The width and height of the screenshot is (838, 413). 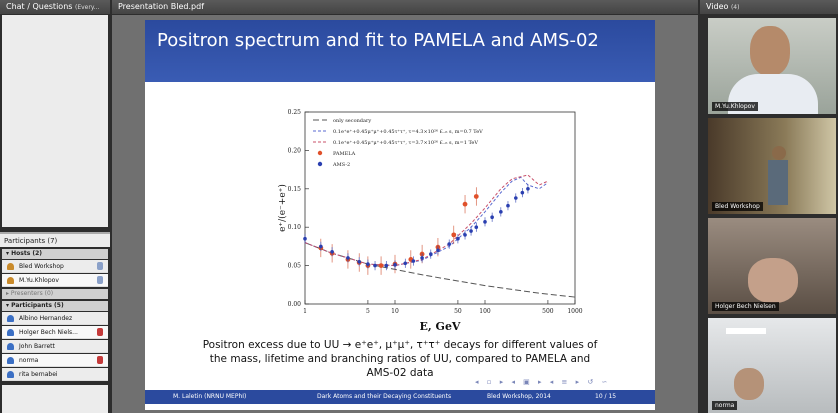 I want to click on x-tick-label: 1, so click(x=305, y=311).